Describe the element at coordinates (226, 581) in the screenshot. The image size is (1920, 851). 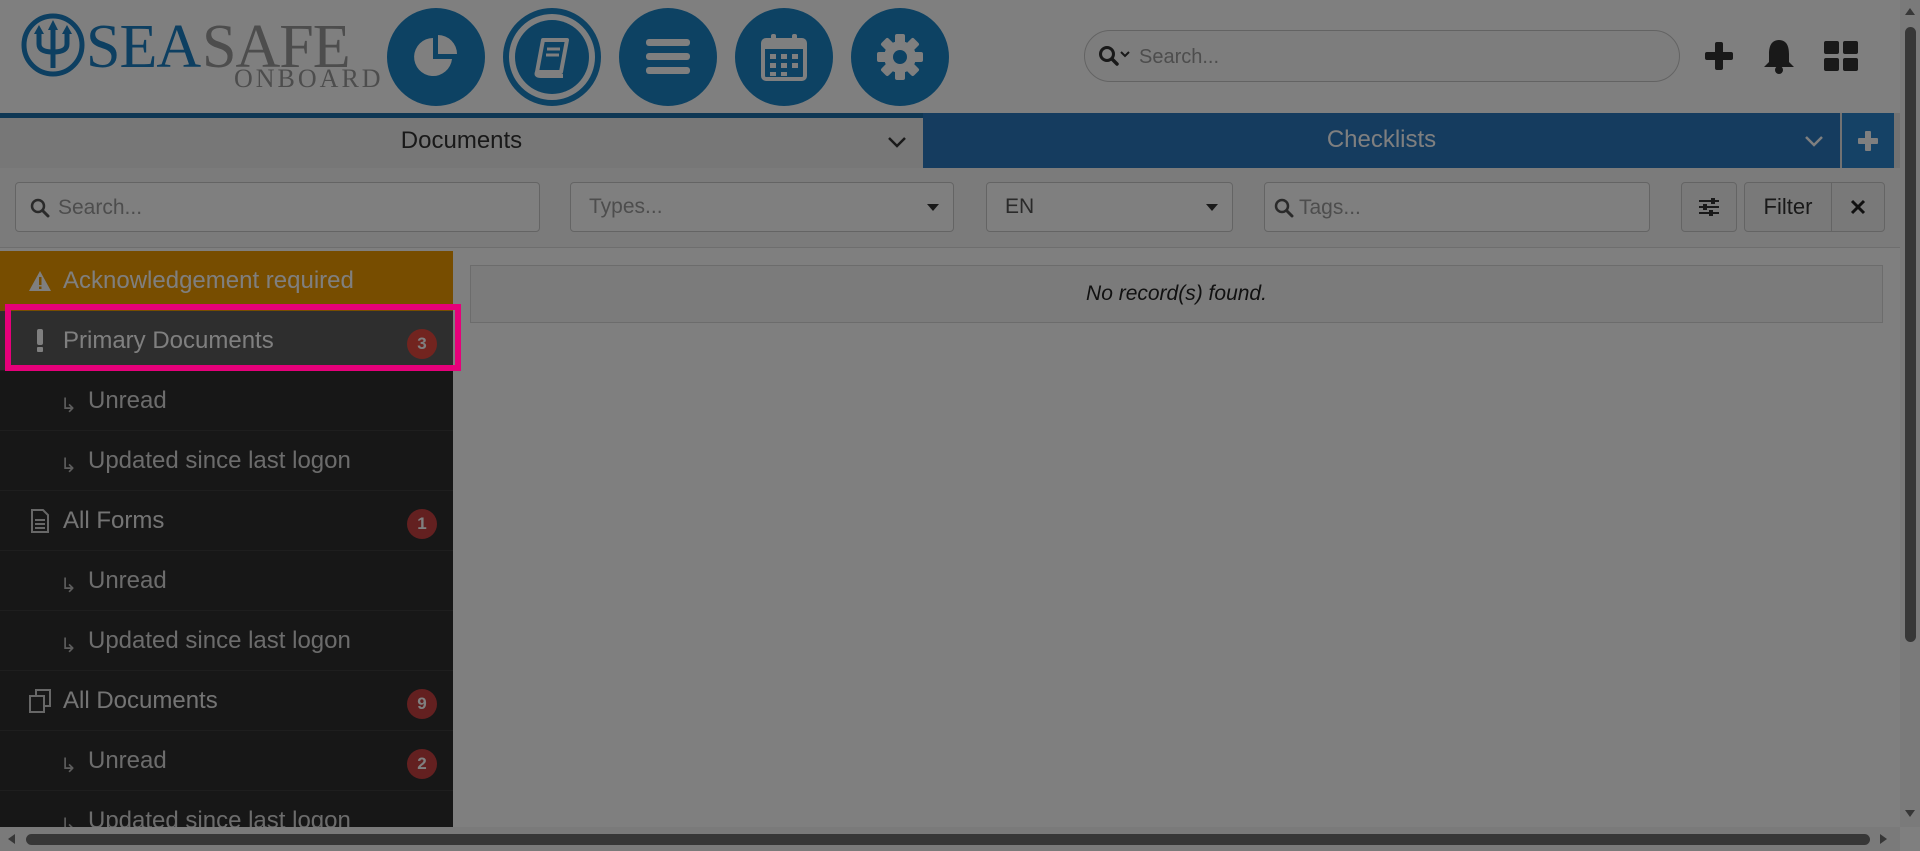
I see `sidebar-subitem-forms-unread: ↳ Unread` at that location.